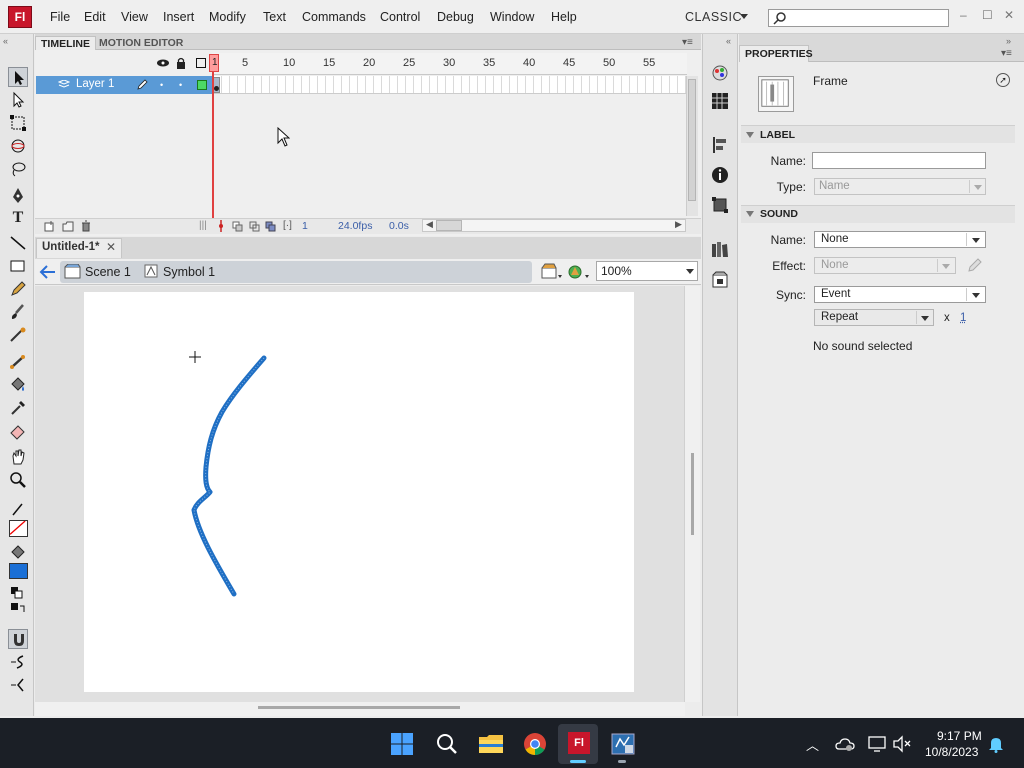 The height and width of the screenshot is (768, 1024). What do you see at coordinates (18, 100) in the screenshot?
I see `subselection-tool-icon` at bounding box center [18, 100].